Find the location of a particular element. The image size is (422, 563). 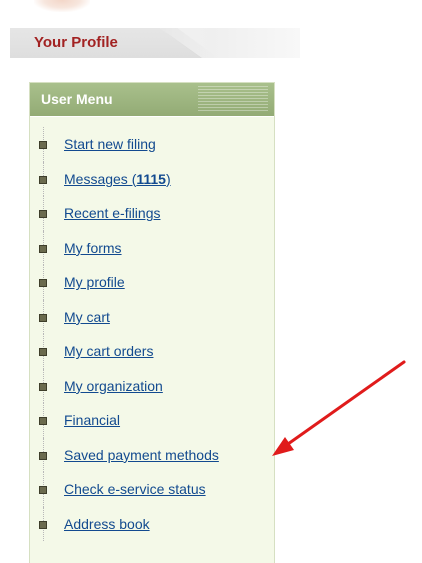

check-e-service-status-link: Check e-service status is located at coordinates (135, 489).